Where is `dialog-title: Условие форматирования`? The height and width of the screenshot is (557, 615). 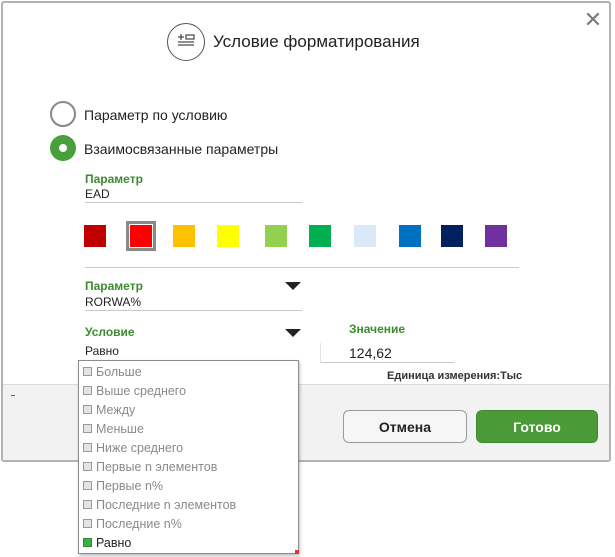 dialog-title: Условие форматирования is located at coordinates (316, 41).